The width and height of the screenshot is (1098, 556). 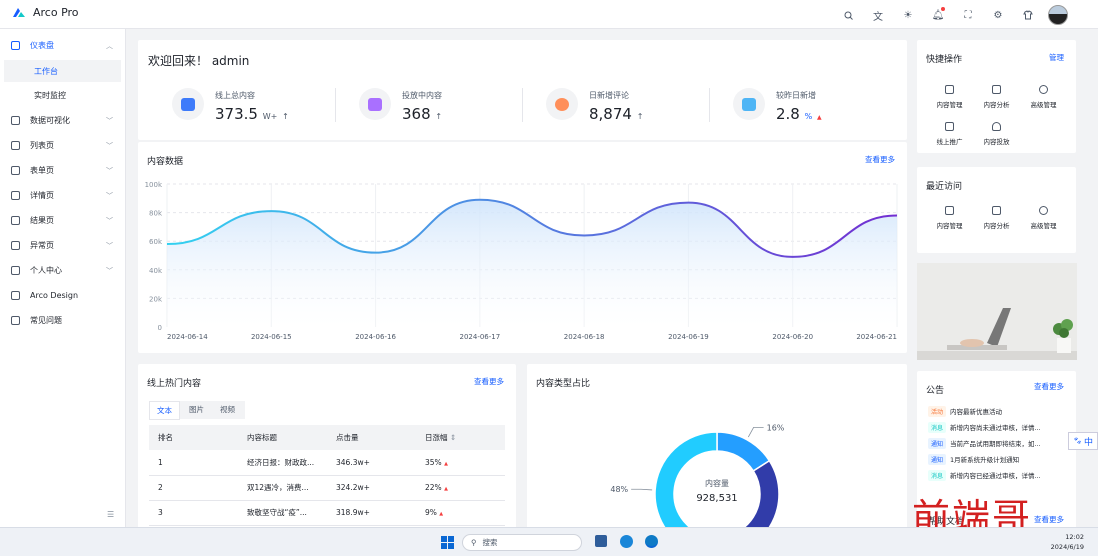 What do you see at coordinates (908, 15) in the screenshot?
I see `theme-sun-icon: ☀` at bounding box center [908, 15].